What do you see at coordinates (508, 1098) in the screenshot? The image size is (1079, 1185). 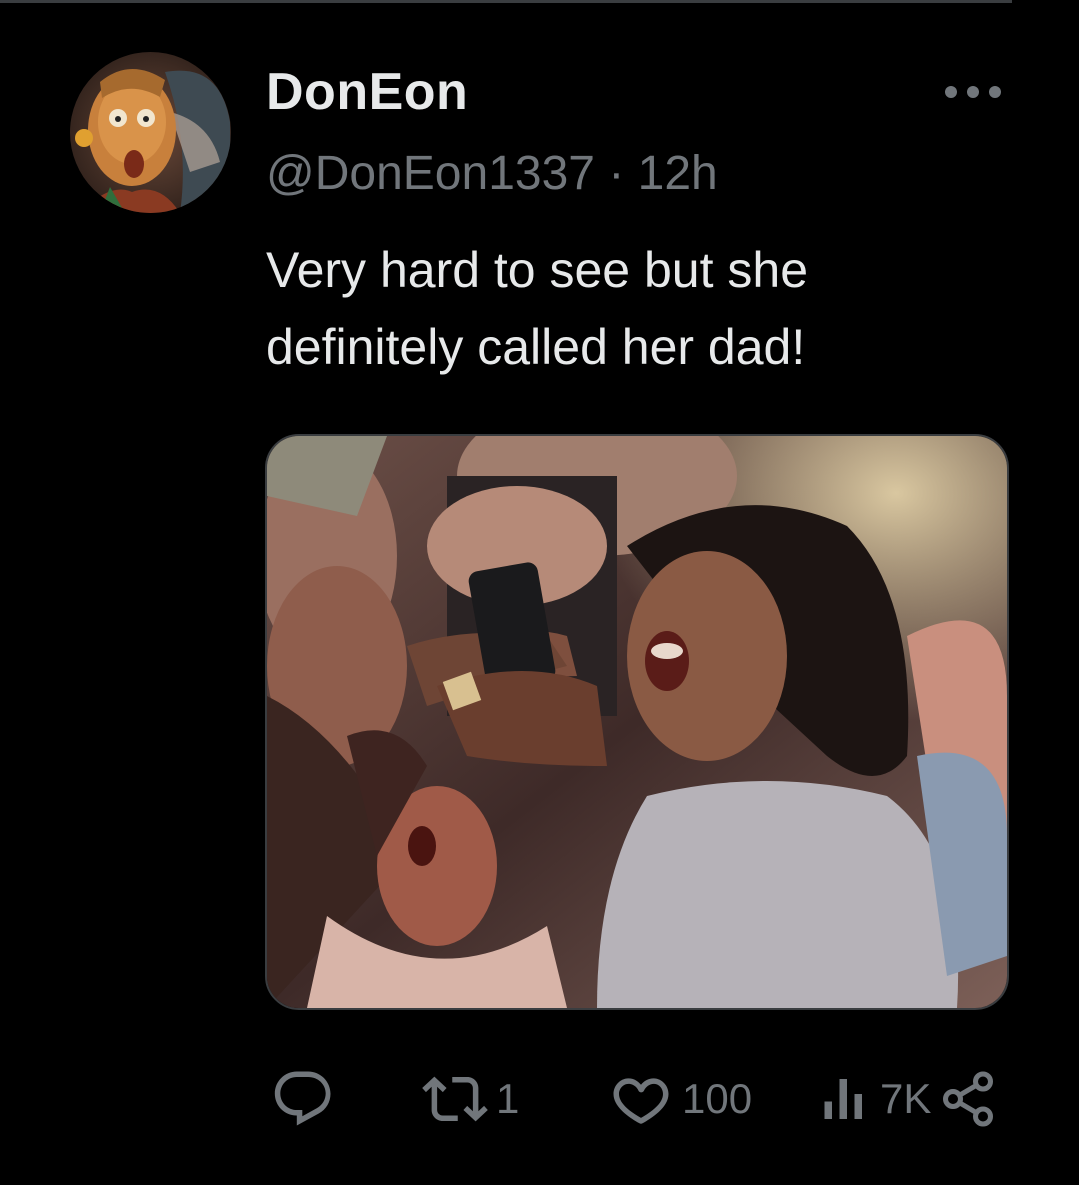 I see `repost-count: 1` at bounding box center [508, 1098].